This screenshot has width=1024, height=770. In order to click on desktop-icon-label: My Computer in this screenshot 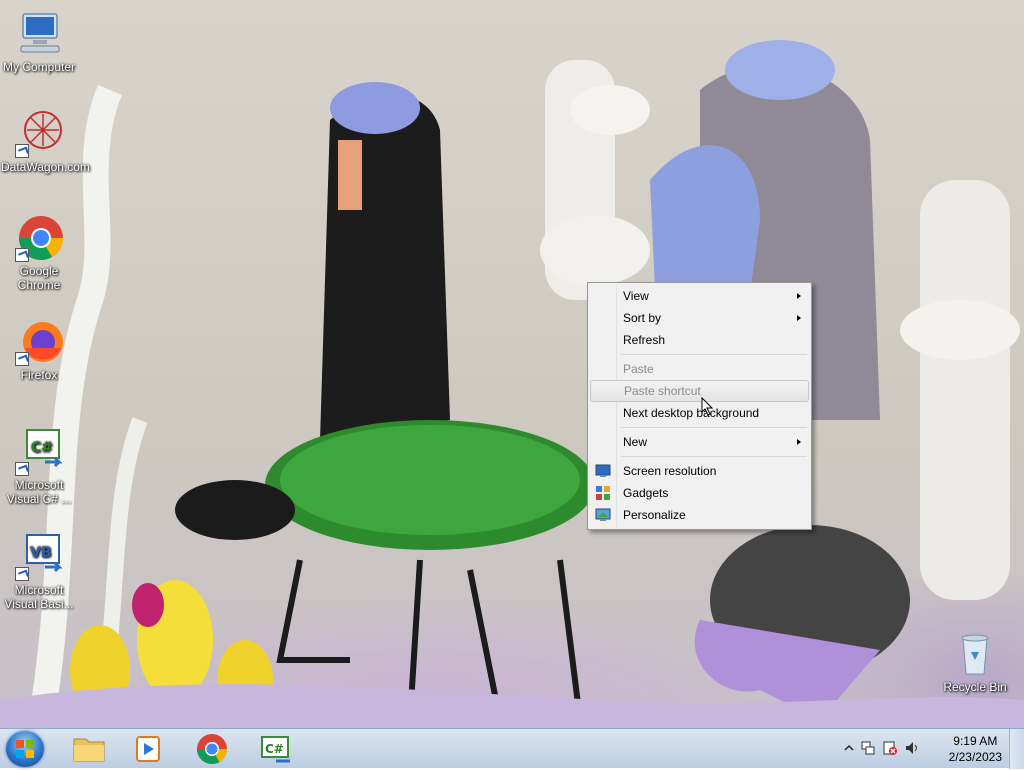, I will do `click(39, 67)`.